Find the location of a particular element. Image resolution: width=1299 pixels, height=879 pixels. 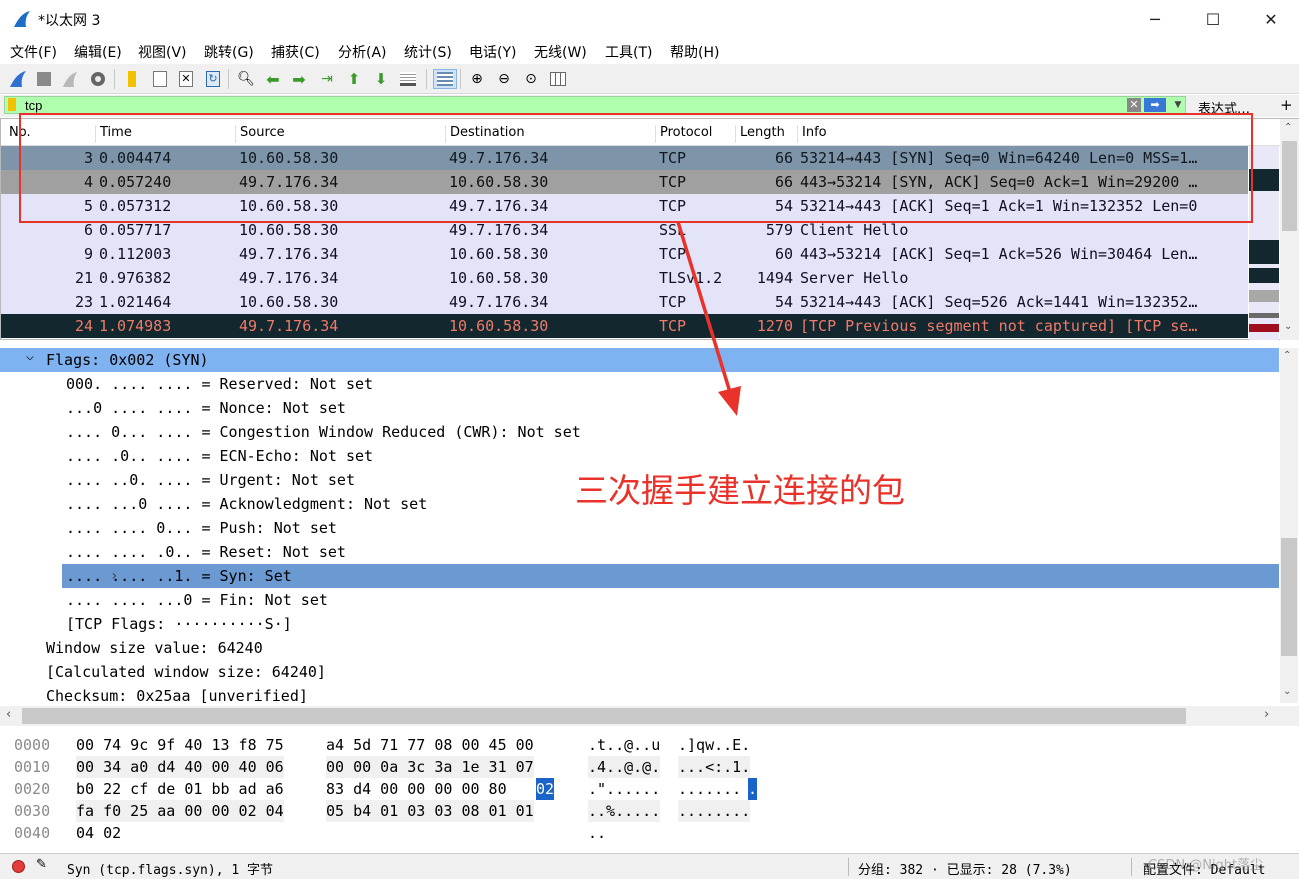

column-header-destination: Destination is located at coordinates (550, 134).